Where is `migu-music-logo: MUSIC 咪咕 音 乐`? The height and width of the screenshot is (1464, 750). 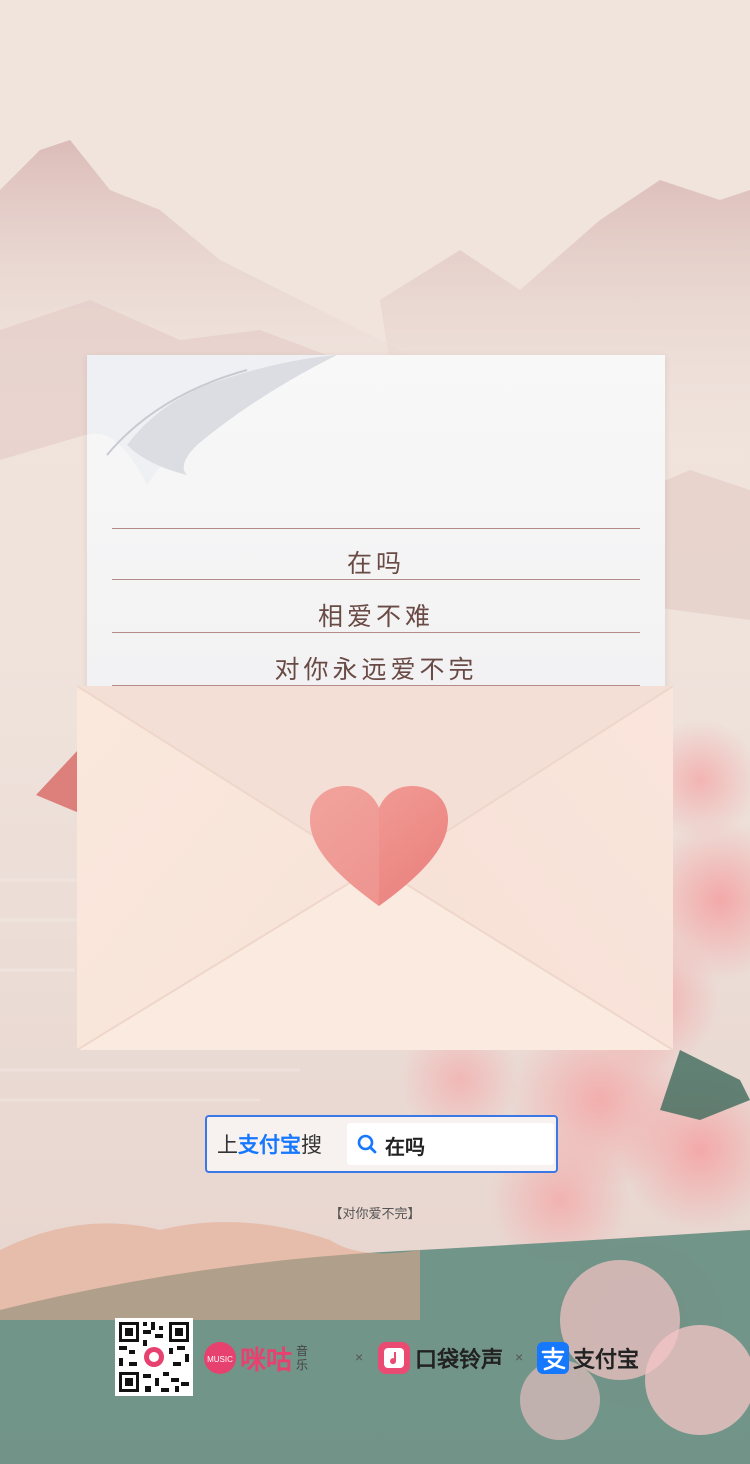
migu-music-logo: MUSIC 咪咕 音 乐 is located at coordinates (255, 1358).